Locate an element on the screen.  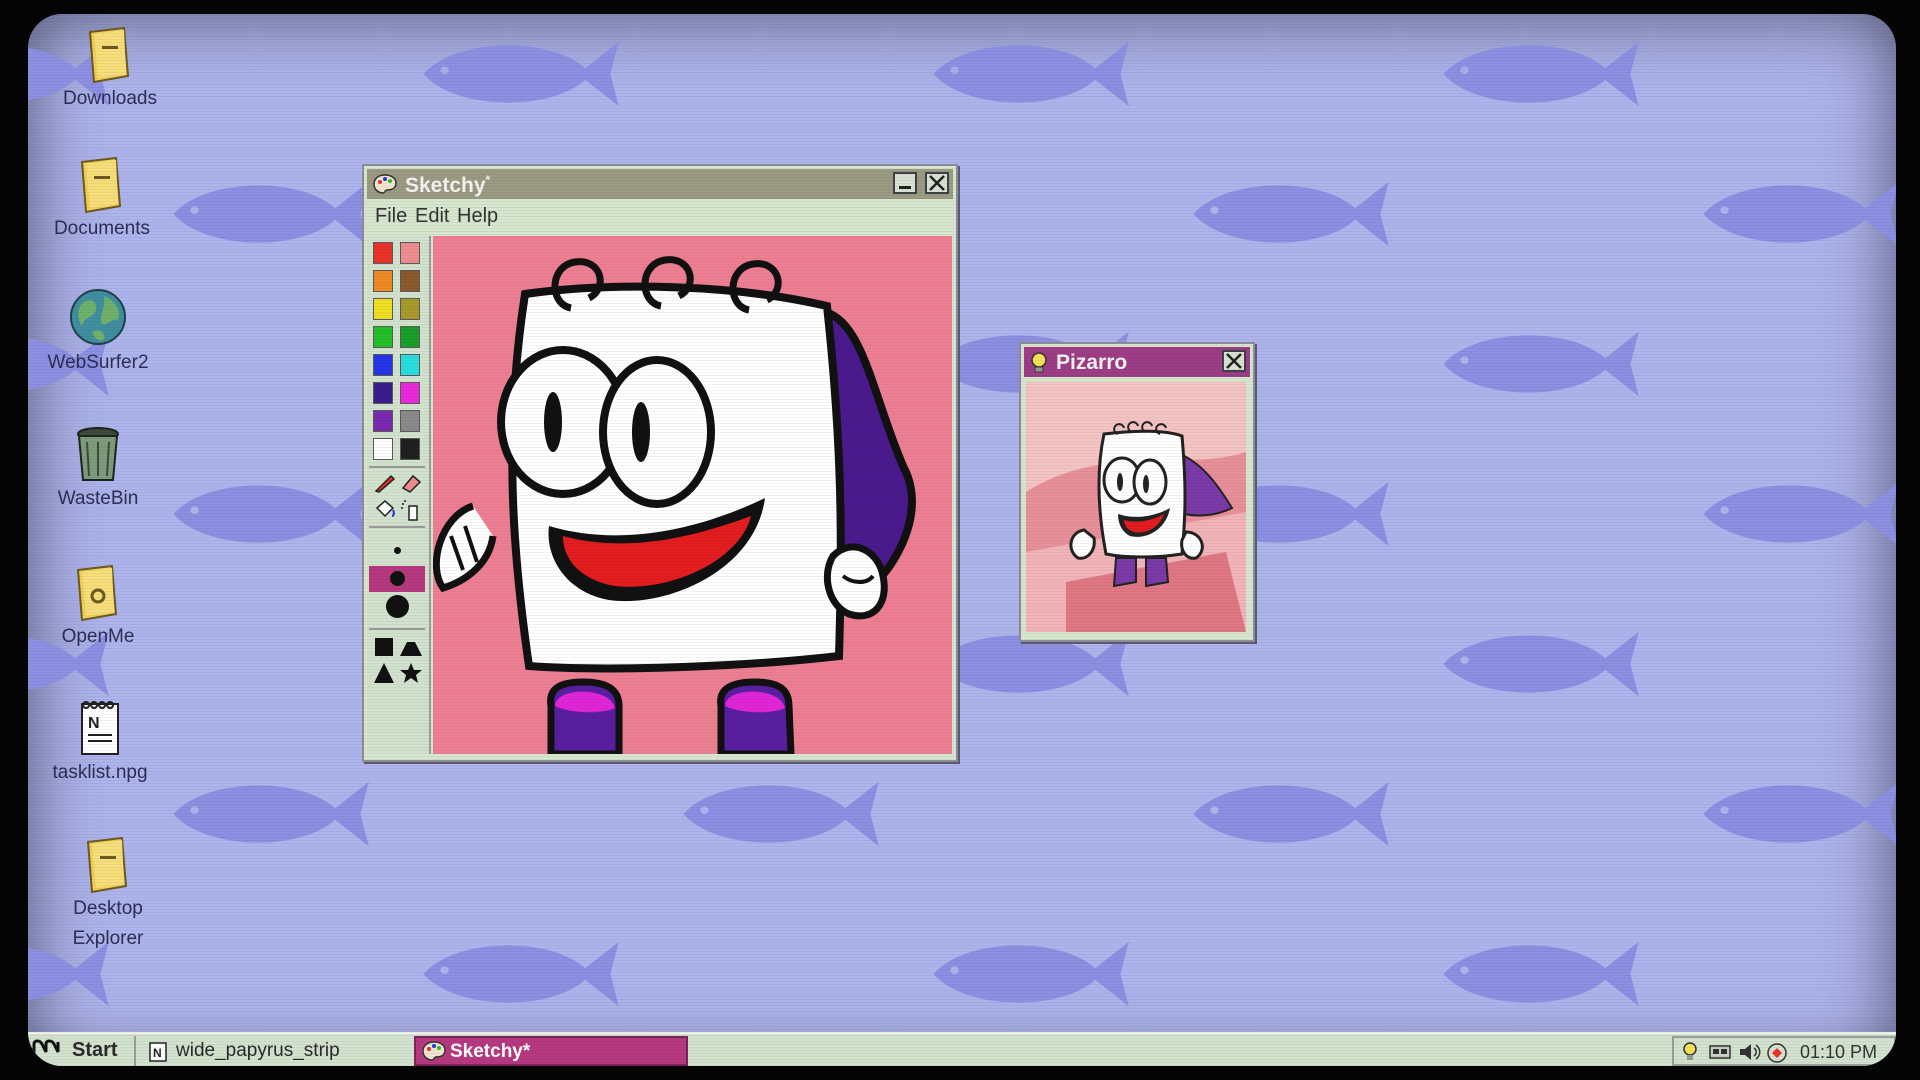
pencil-icon is located at coordinates (385, 483).